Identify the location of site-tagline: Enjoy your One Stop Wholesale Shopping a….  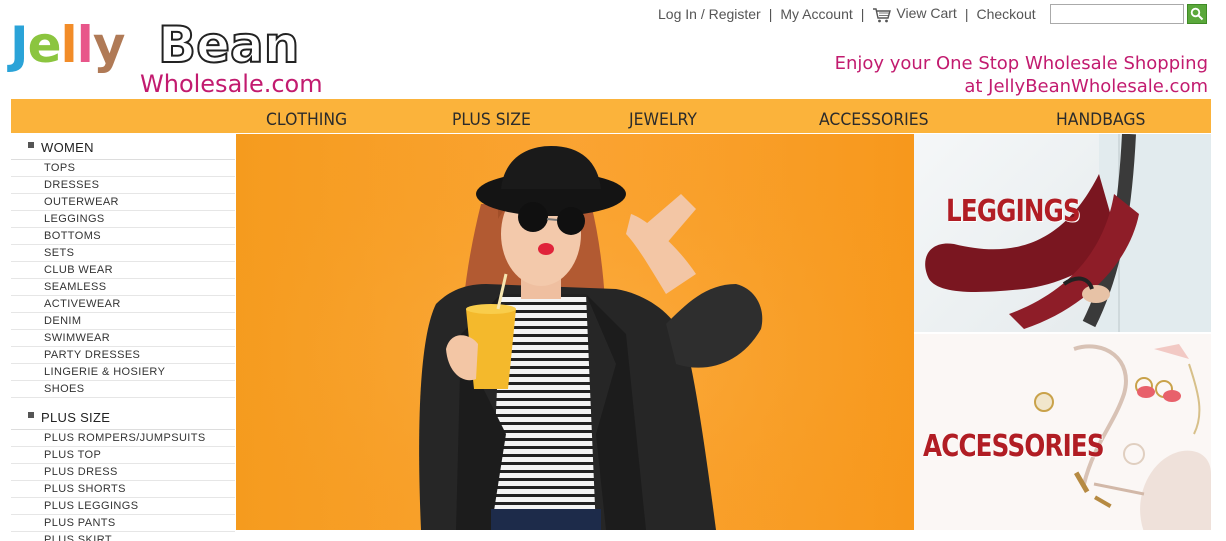
(1021, 75).